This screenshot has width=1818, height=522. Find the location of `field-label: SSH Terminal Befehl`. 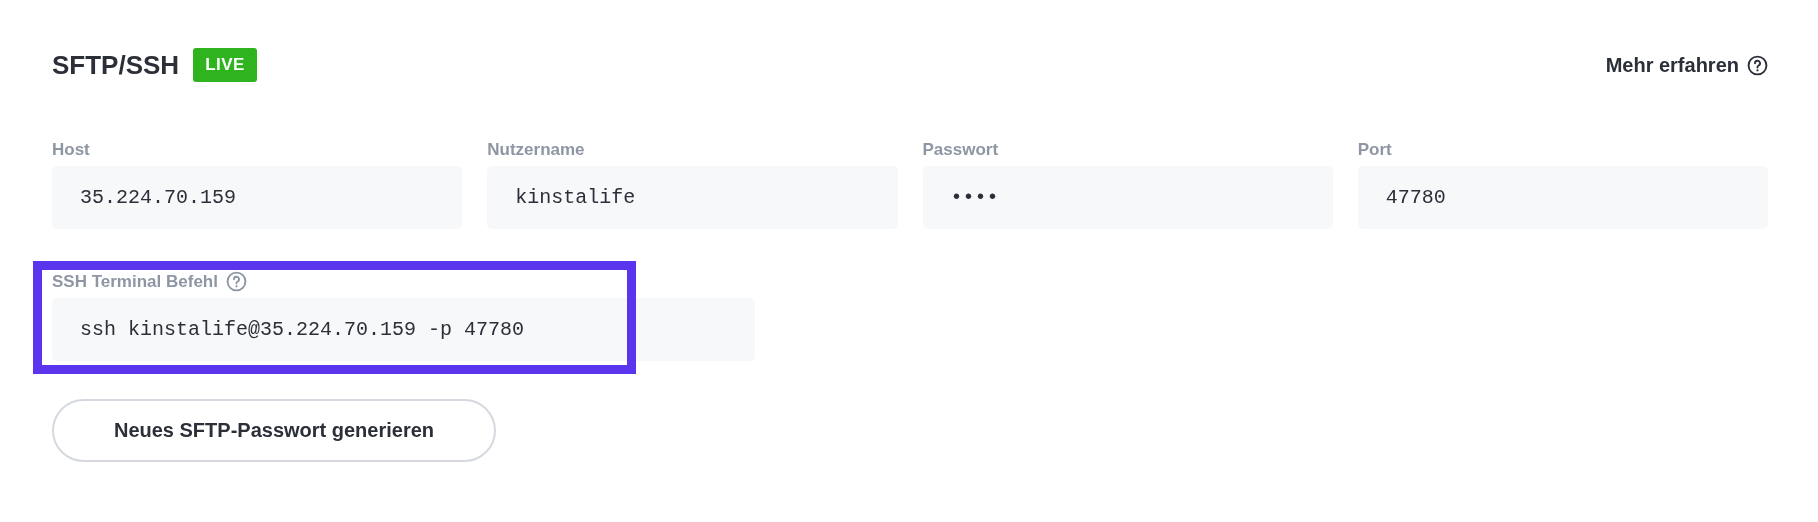

field-label: SSH Terminal Befehl is located at coordinates (135, 281).